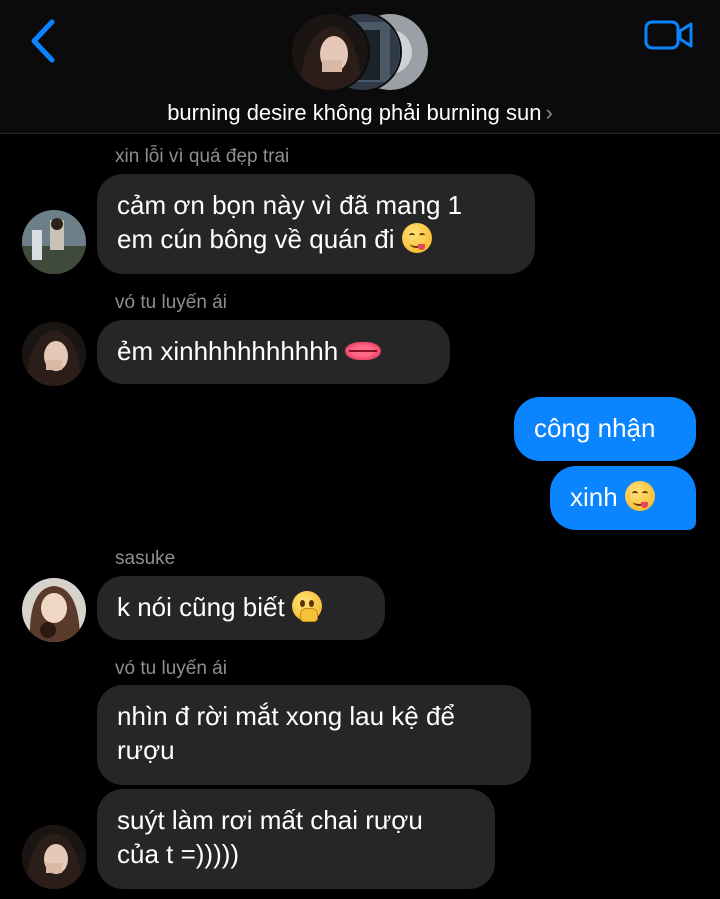 Image resolution: width=720 pixels, height=899 pixels. I want to click on back-button, so click(46, 41).